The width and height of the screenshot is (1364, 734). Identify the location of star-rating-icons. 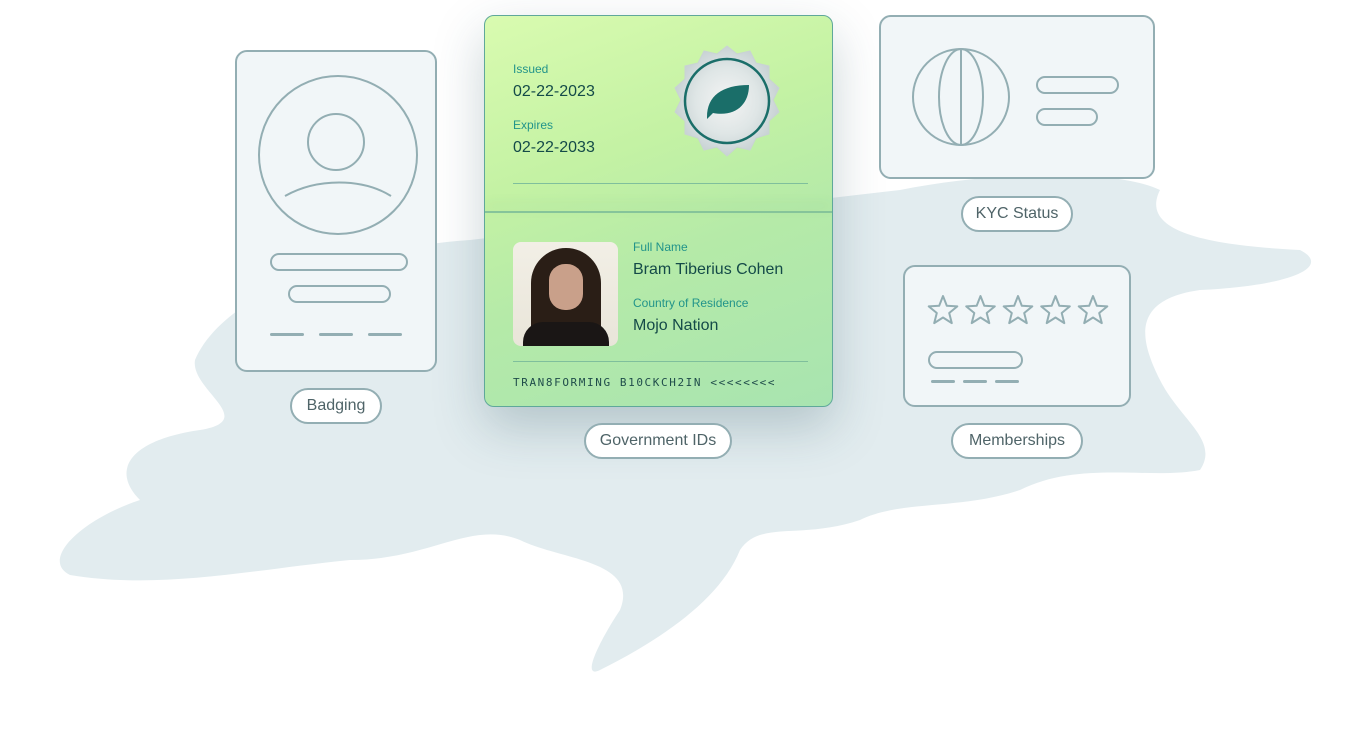
(1018, 310).